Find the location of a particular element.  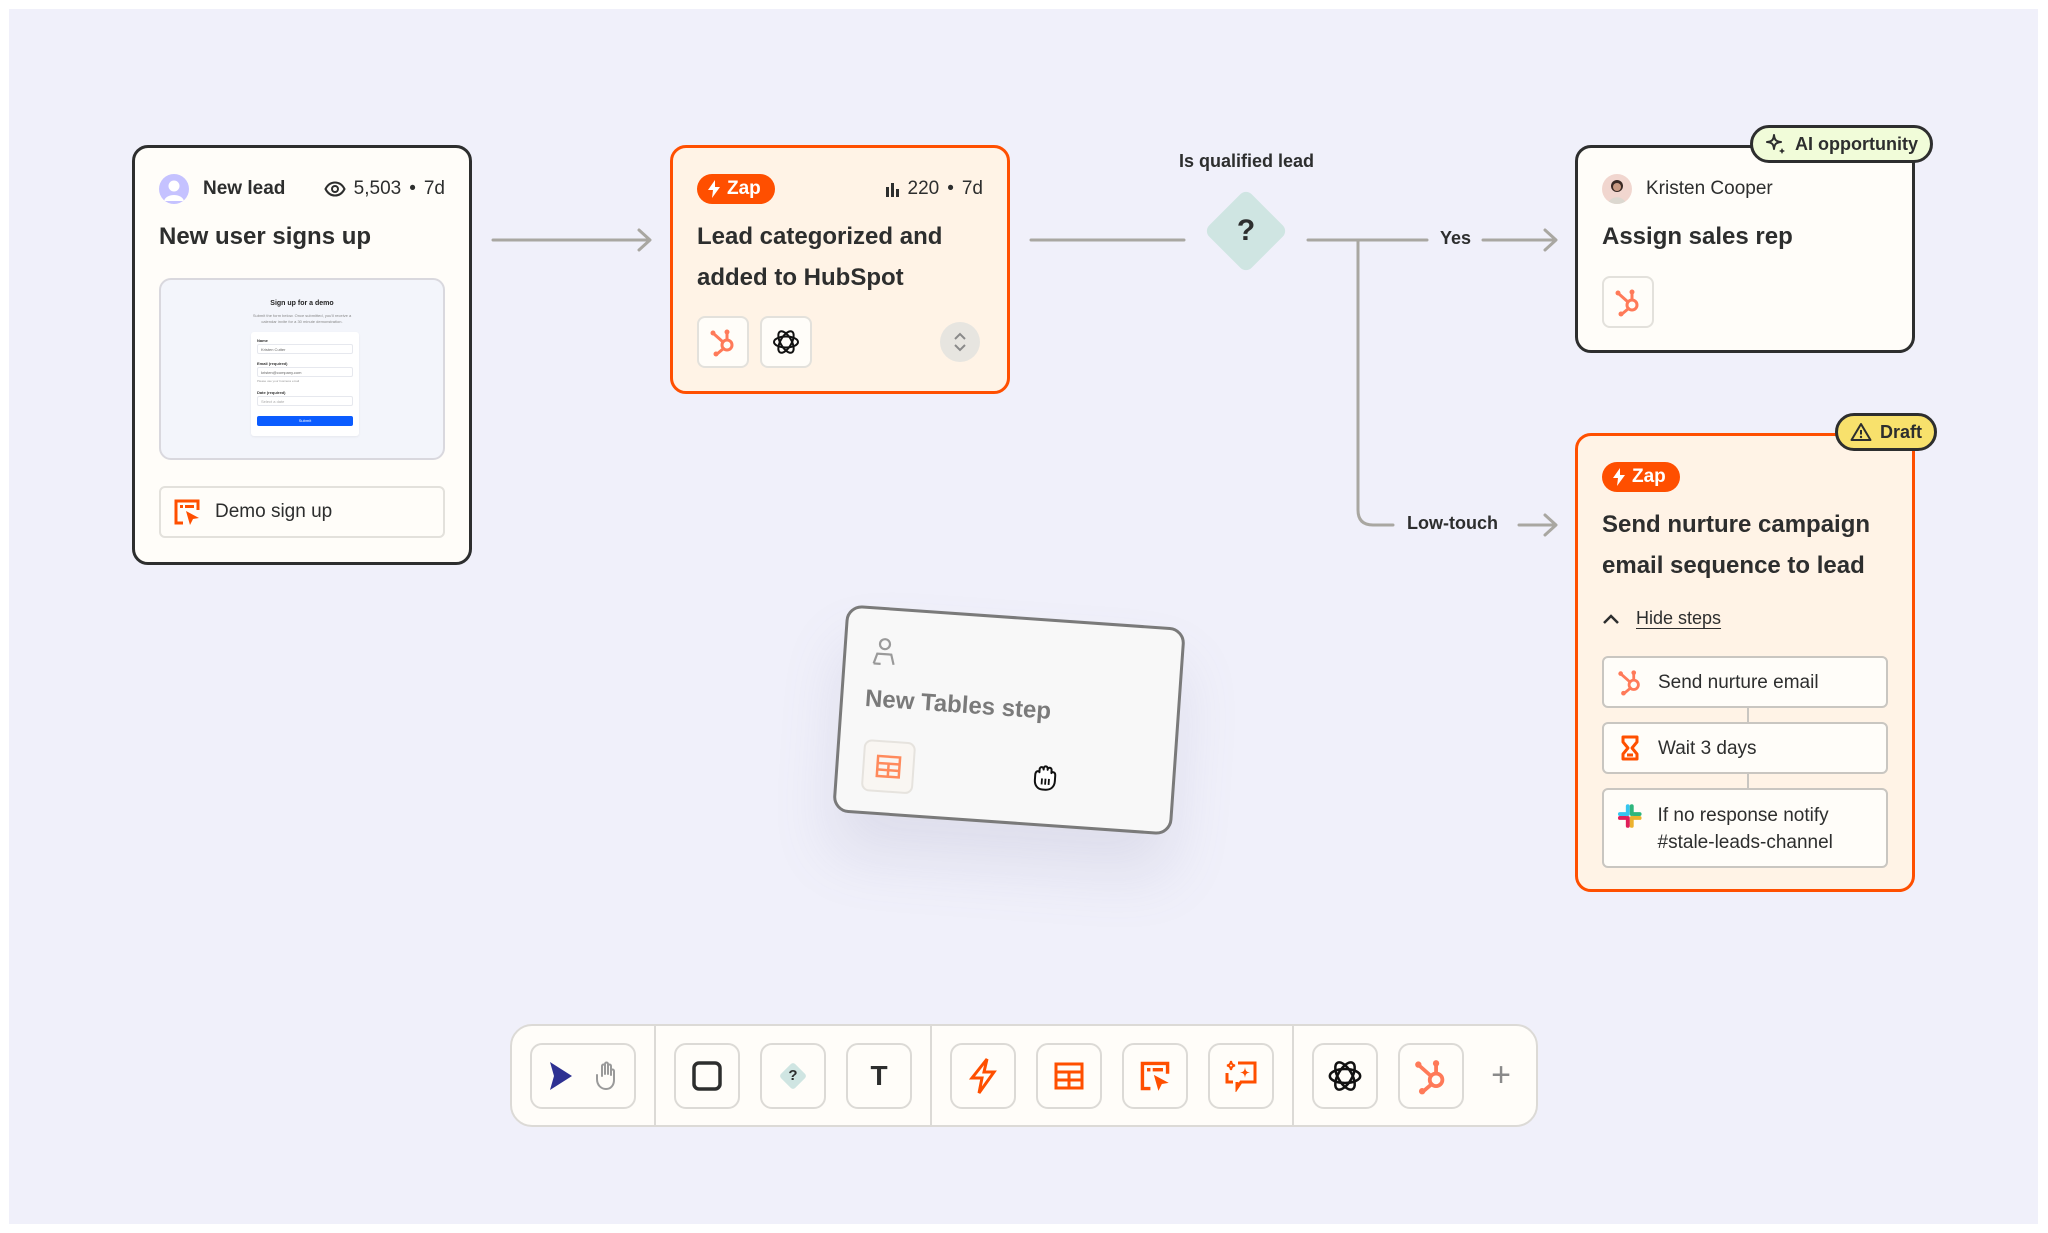

source-interface-link: Demo sign up is located at coordinates (302, 512).